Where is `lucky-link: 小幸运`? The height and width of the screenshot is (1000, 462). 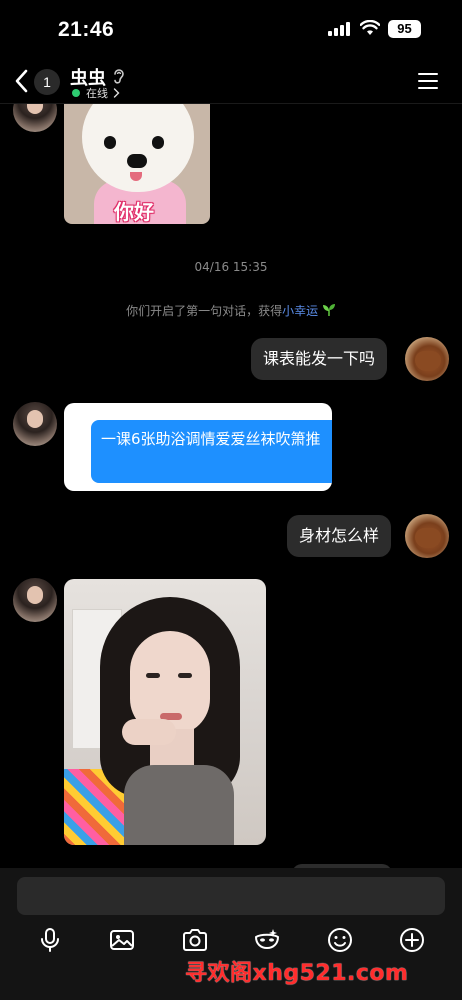
lucky-link: 小幸运 is located at coordinates (300, 311).